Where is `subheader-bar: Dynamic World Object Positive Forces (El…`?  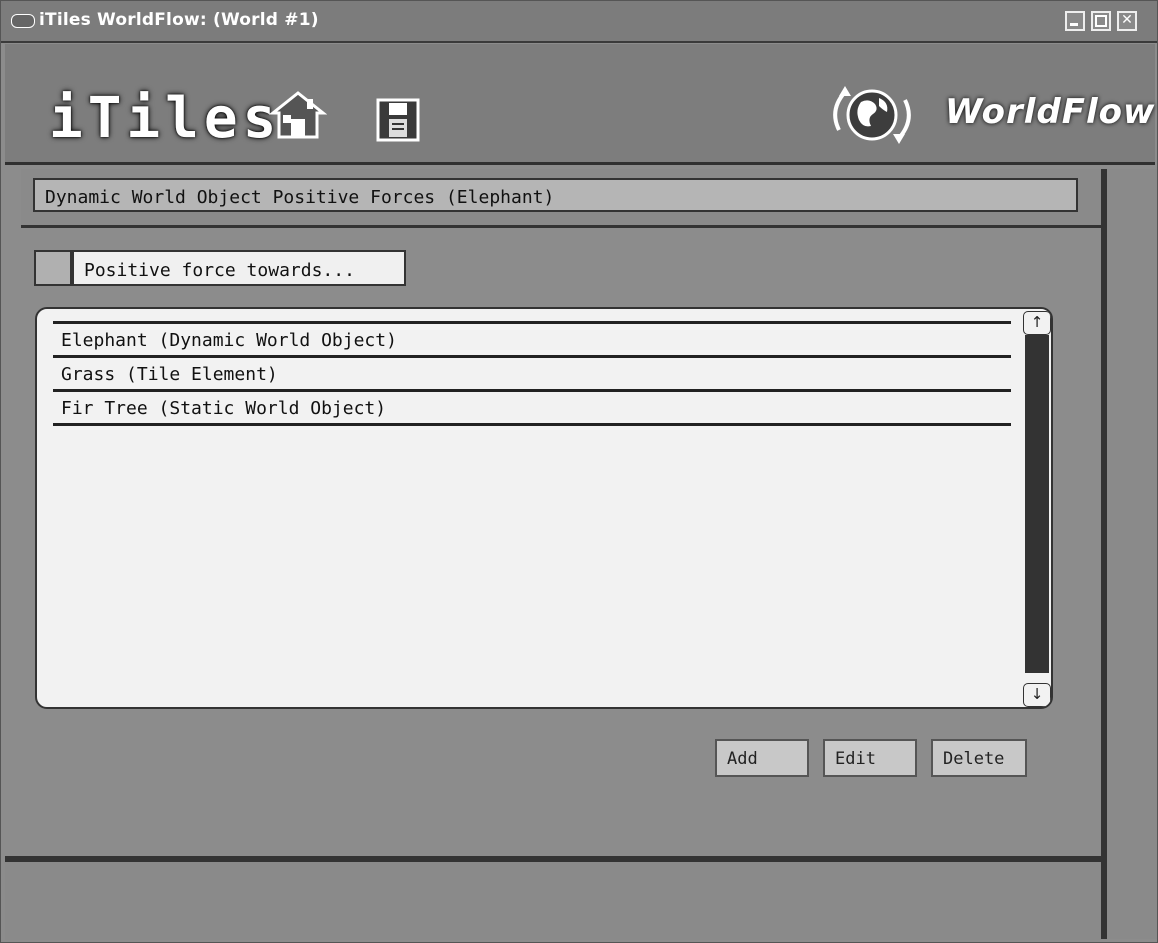
subheader-bar: Dynamic World Object Positive Forces (El… is located at coordinates (561, 198).